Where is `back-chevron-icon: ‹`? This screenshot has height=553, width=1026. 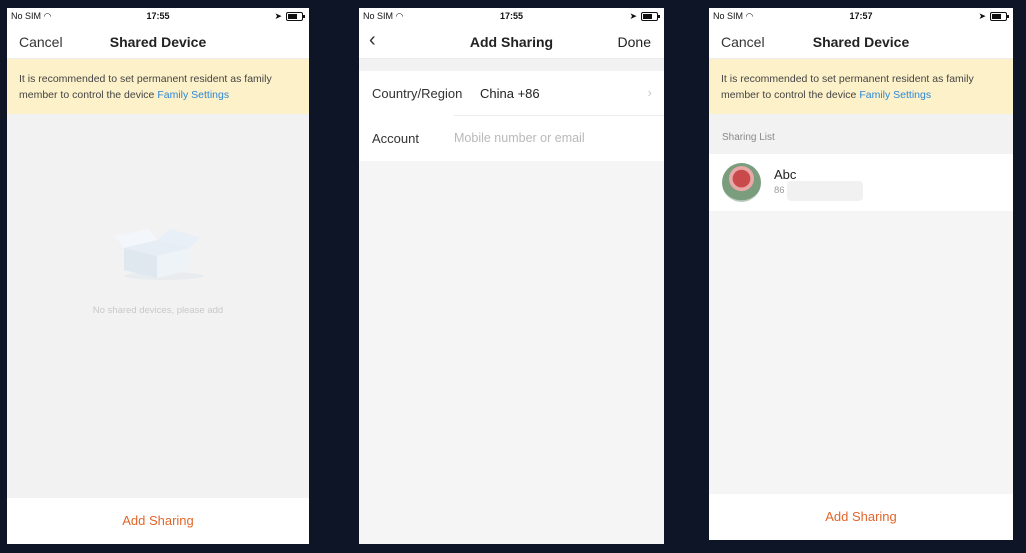
back-chevron-icon: ‹ is located at coordinates (372, 40).